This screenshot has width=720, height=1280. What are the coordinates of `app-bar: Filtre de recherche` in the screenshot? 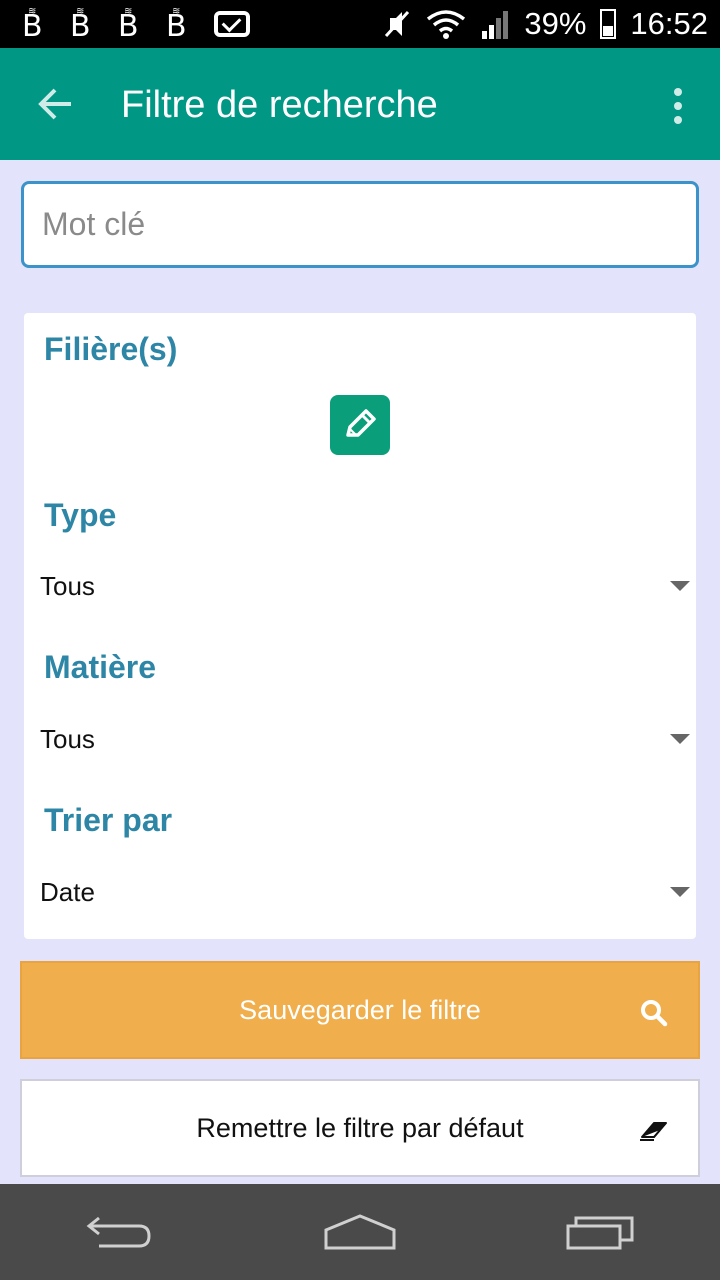 It's located at (360, 104).